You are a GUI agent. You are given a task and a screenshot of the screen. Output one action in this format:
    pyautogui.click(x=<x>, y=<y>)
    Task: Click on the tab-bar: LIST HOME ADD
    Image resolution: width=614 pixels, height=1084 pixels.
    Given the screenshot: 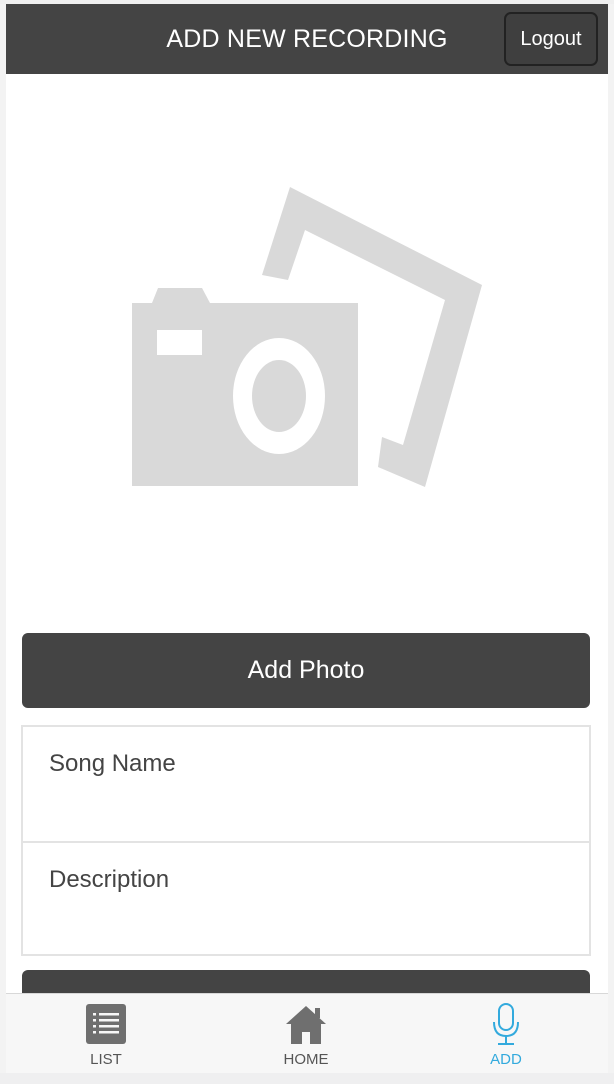 What is the action you would take?
    pyautogui.click(x=307, y=1033)
    